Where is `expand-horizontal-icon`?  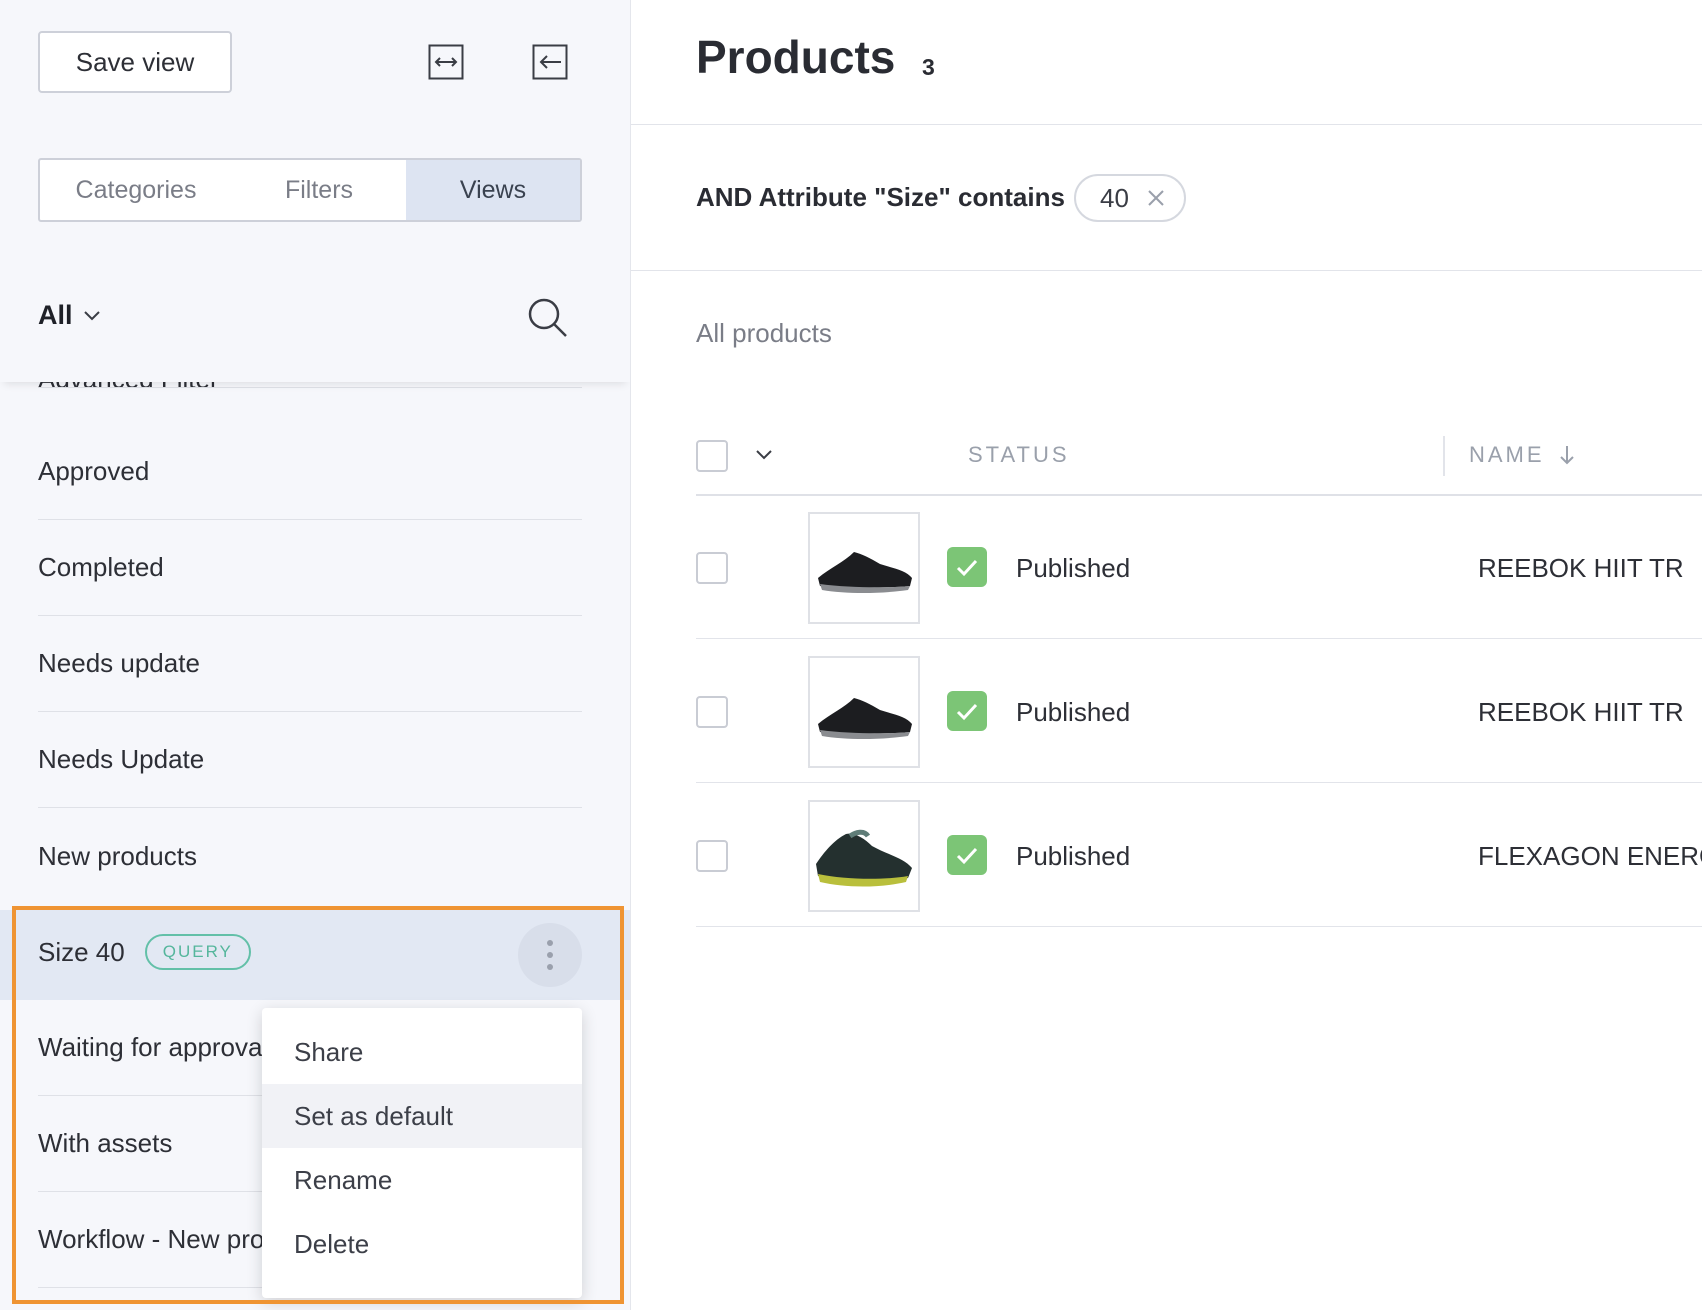
expand-horizontal-icon is located at coordinates (446, 62).